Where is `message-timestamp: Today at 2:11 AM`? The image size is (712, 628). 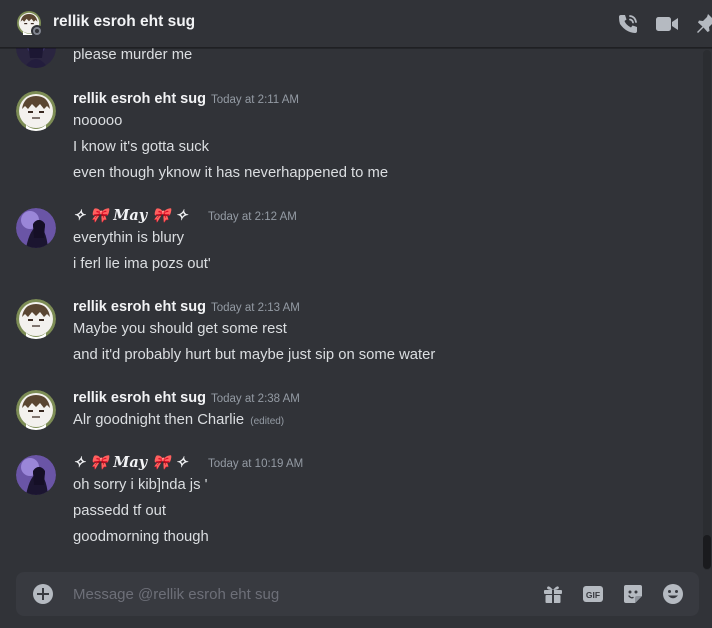
message-timestamp: Today at 2:11 AM is located at coordinates (255, 100).